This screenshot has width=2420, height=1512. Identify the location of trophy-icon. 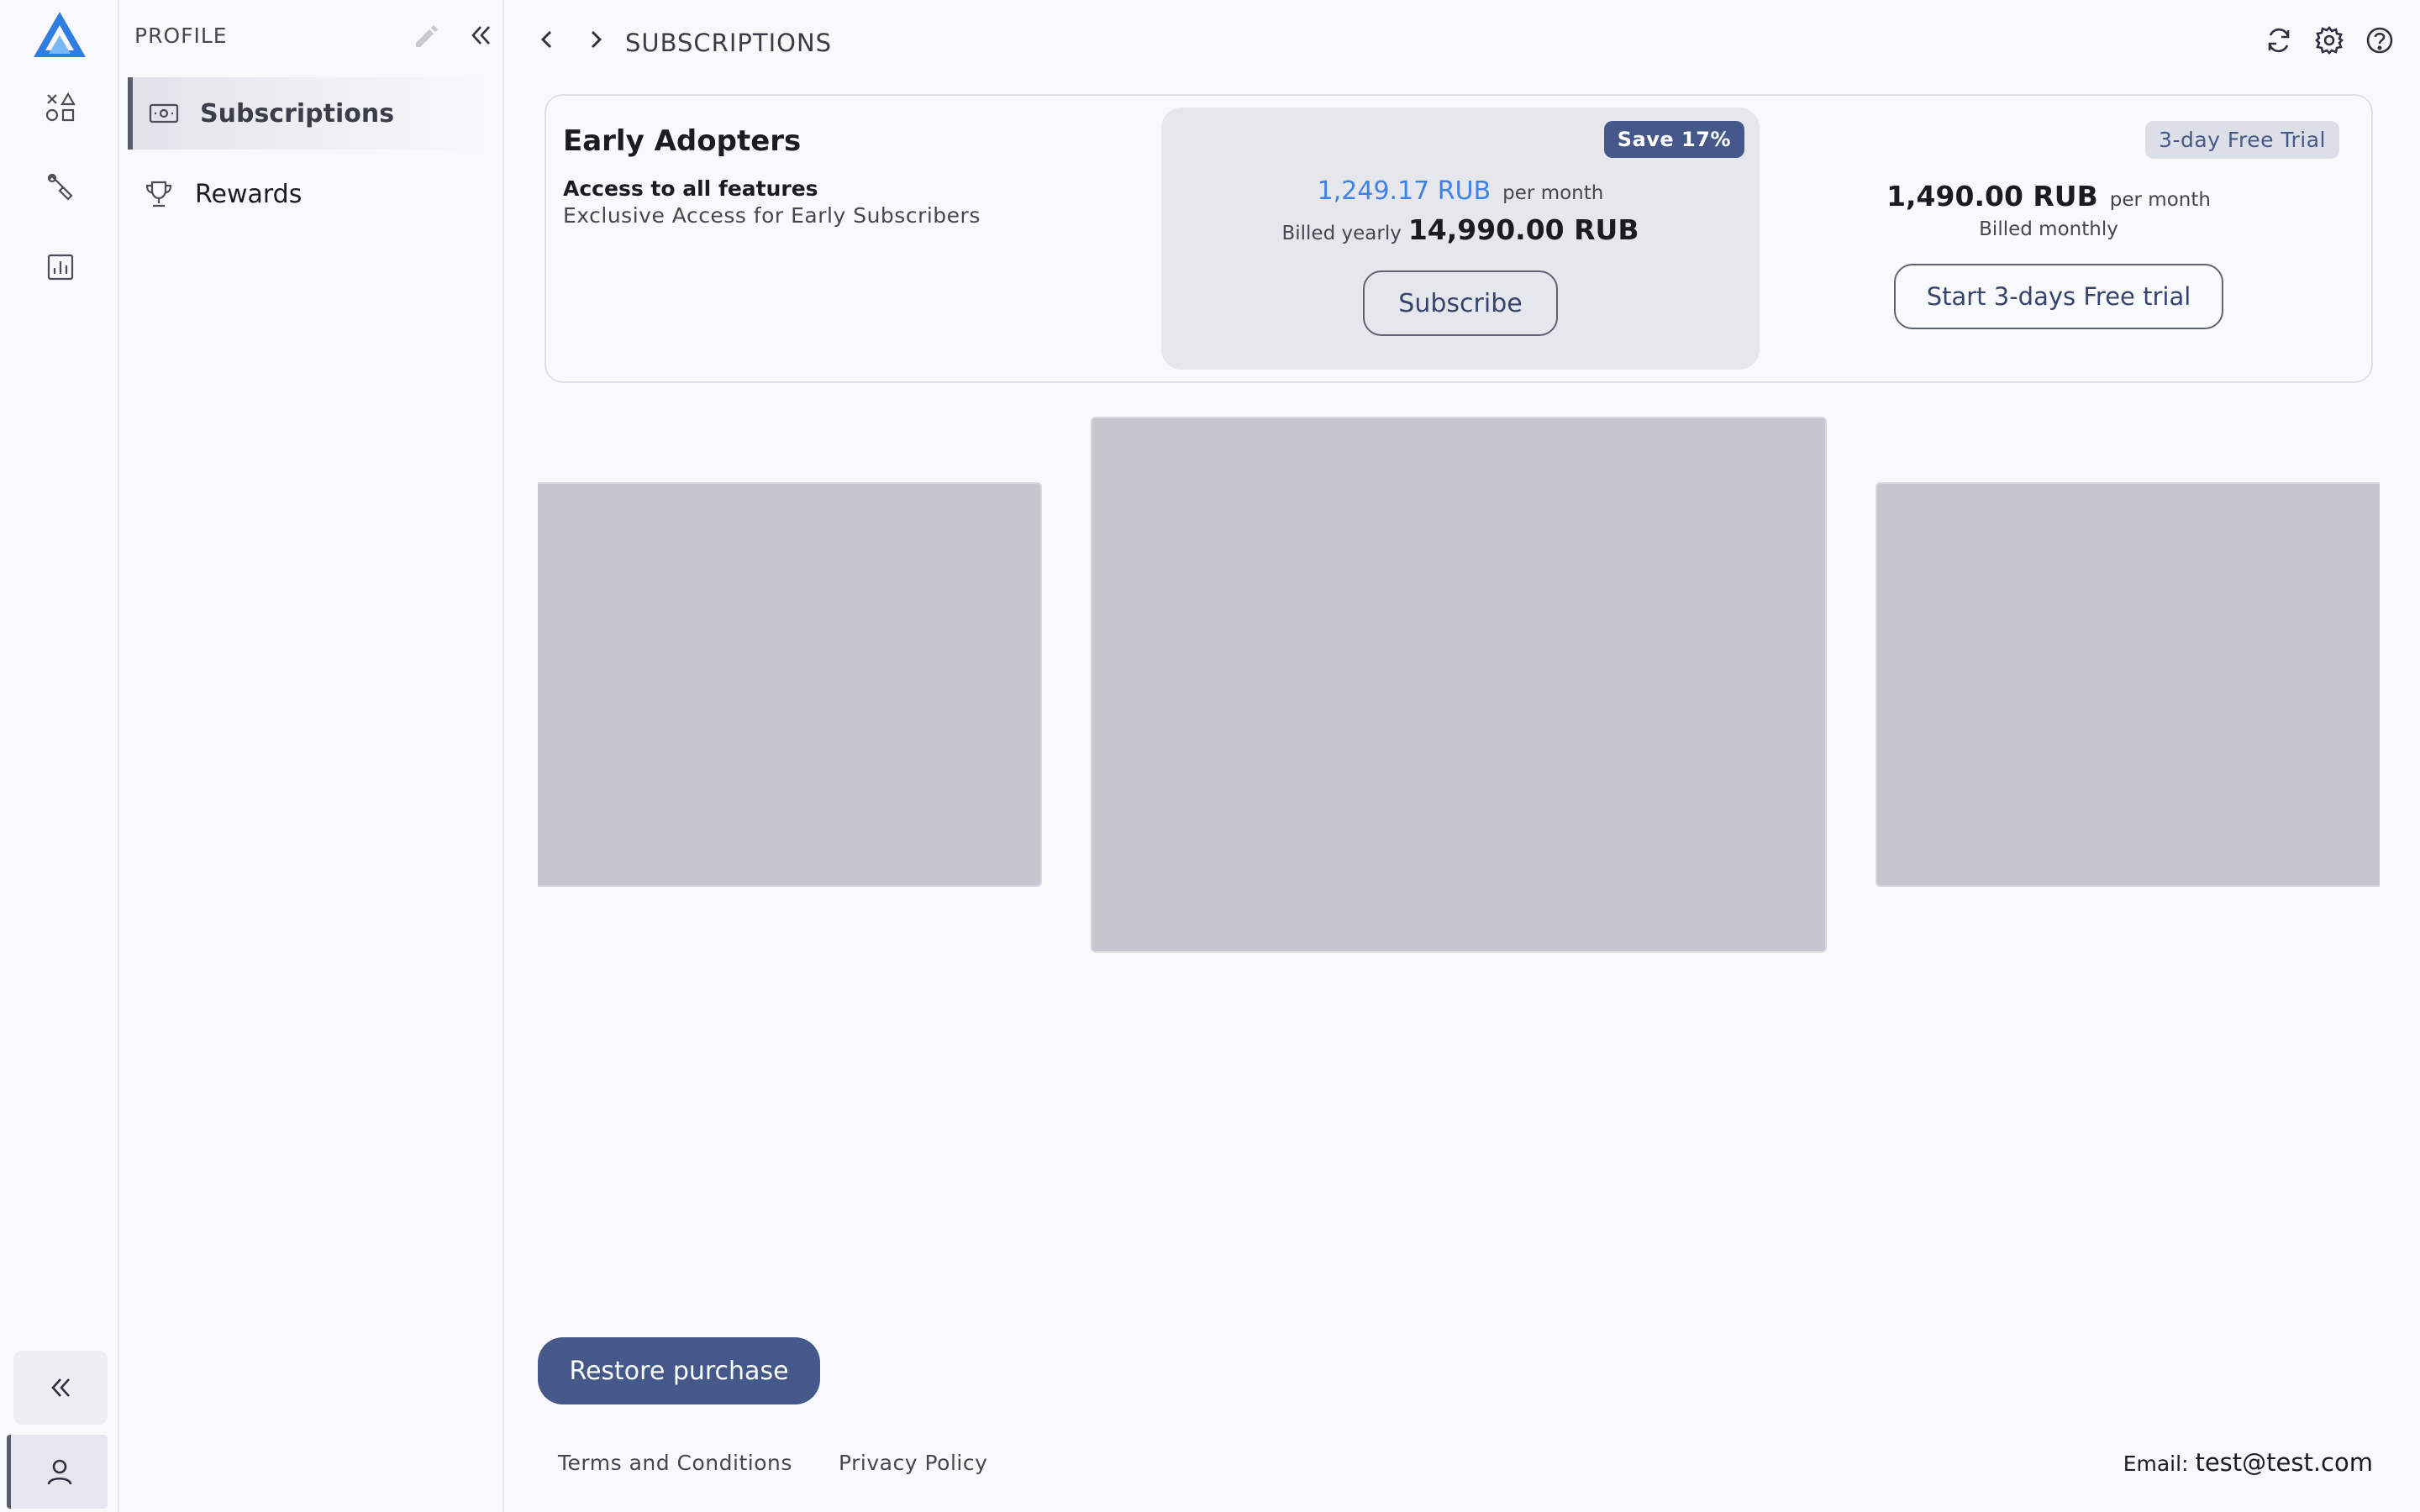
(158, 194).